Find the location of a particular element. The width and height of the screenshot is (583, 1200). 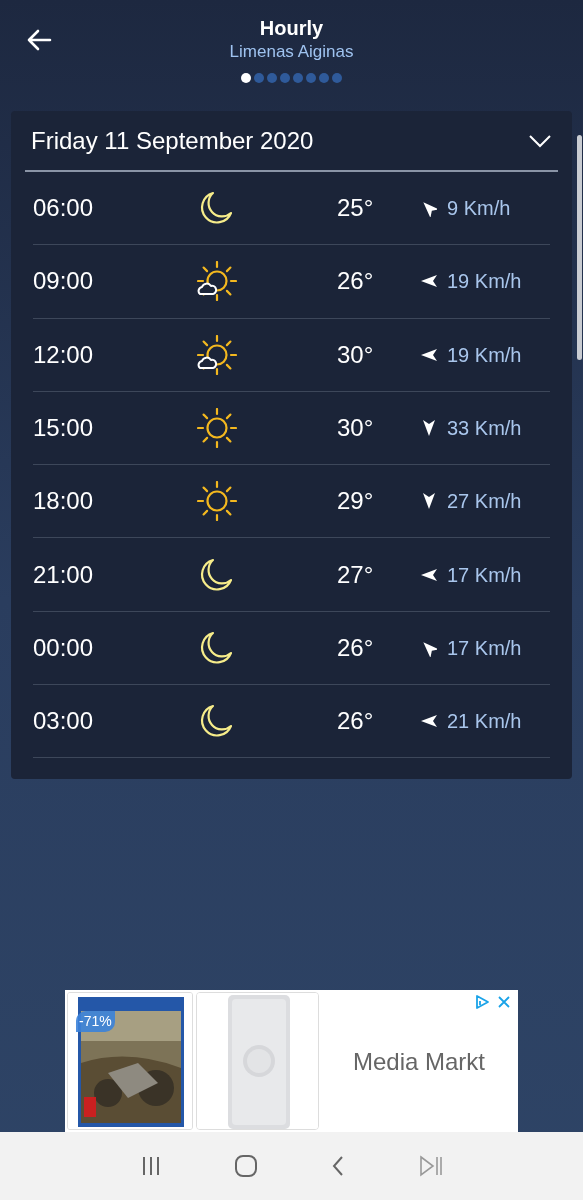

temperature: 29° is located at coordinates (356, 501).